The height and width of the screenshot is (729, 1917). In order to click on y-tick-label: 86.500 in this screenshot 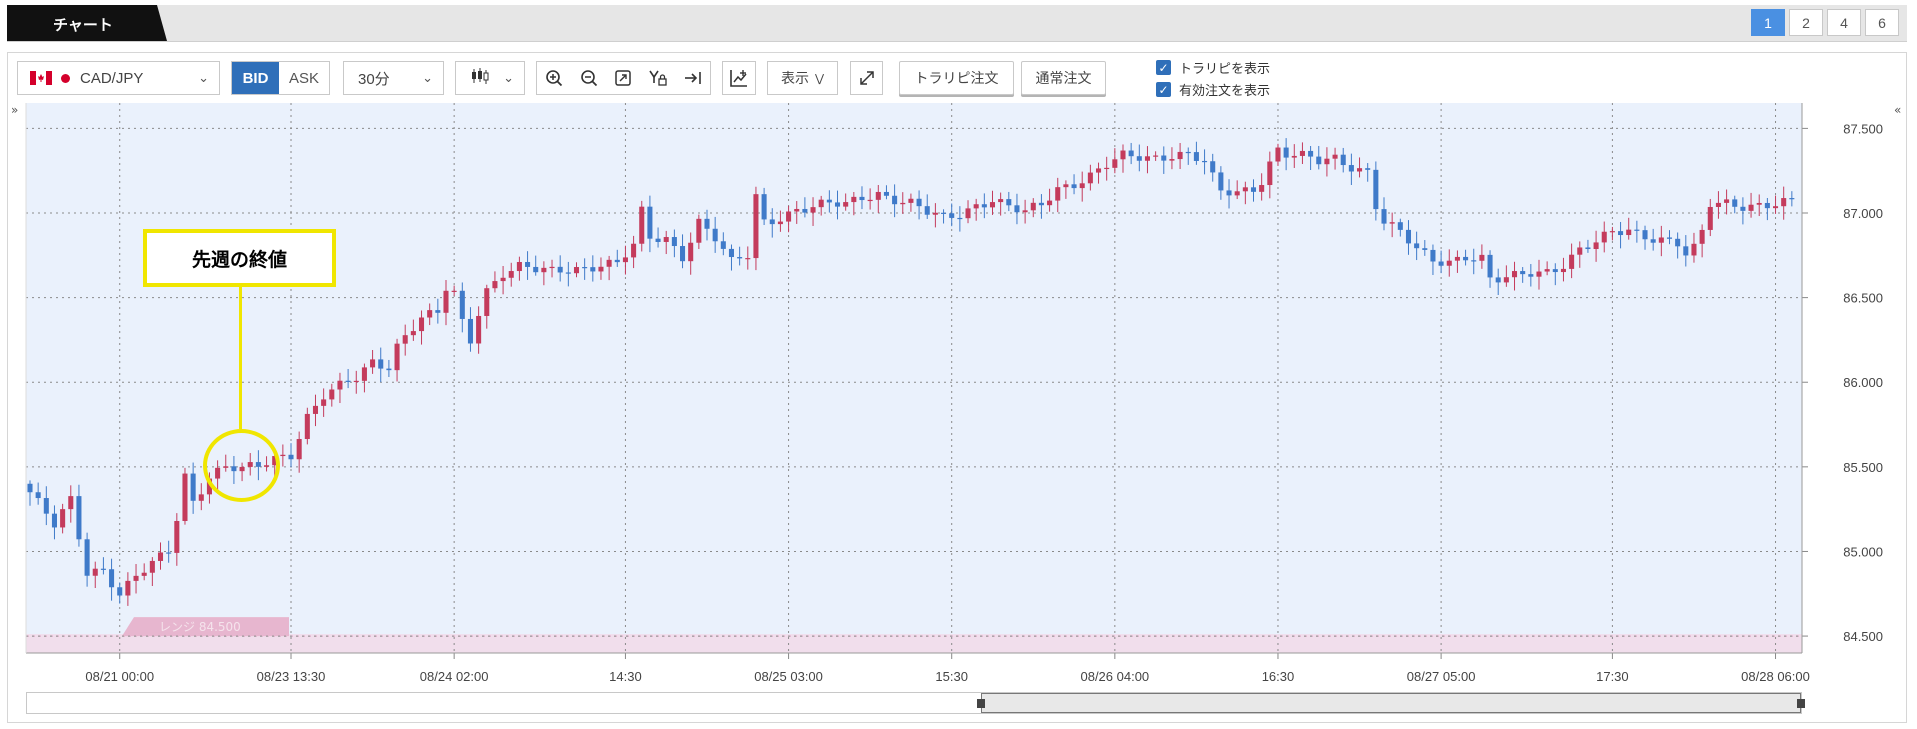, I will do `click(1863, 298)`.